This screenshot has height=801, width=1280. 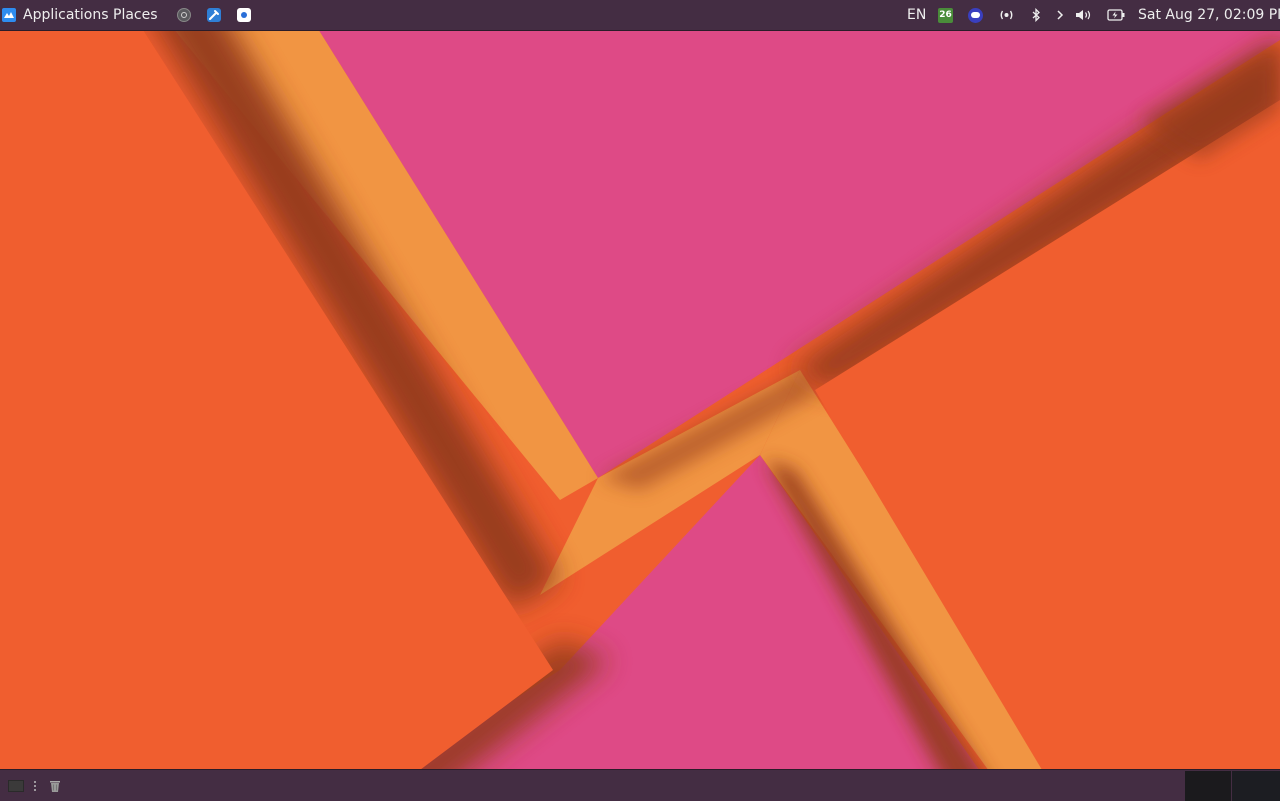 I want to click on launcher-settings-manager, so click(x=214, y=15).